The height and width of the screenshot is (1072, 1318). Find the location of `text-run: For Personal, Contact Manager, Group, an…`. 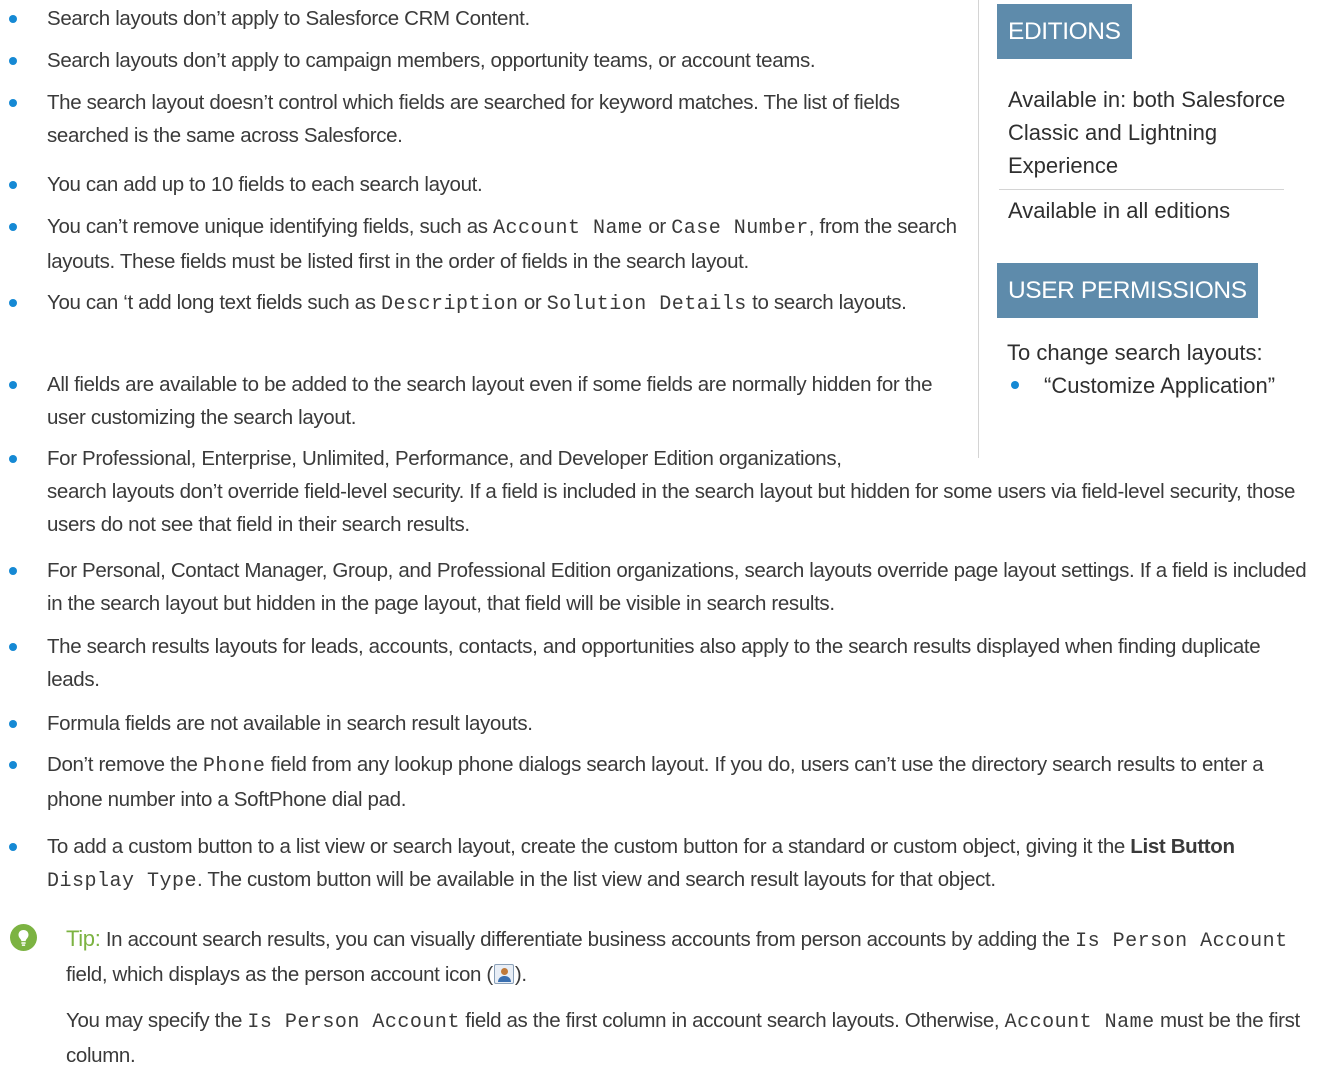

text-run: For Personal, Contact Manager, Group, an… is located at coordinates (677, 587).